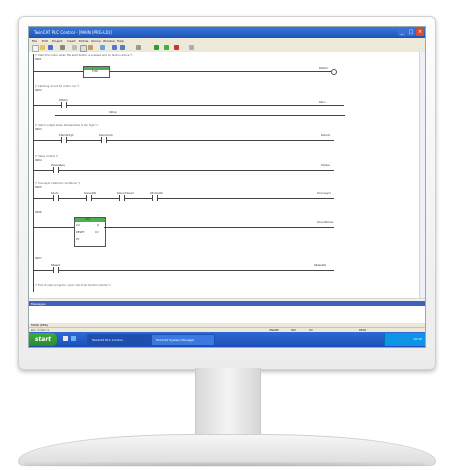 This screenshot has width=453, height=470. What do you see at coordinates (80, 232) in the screenshot?
I see `block-input: RESET` at bounding box center [80, 232].